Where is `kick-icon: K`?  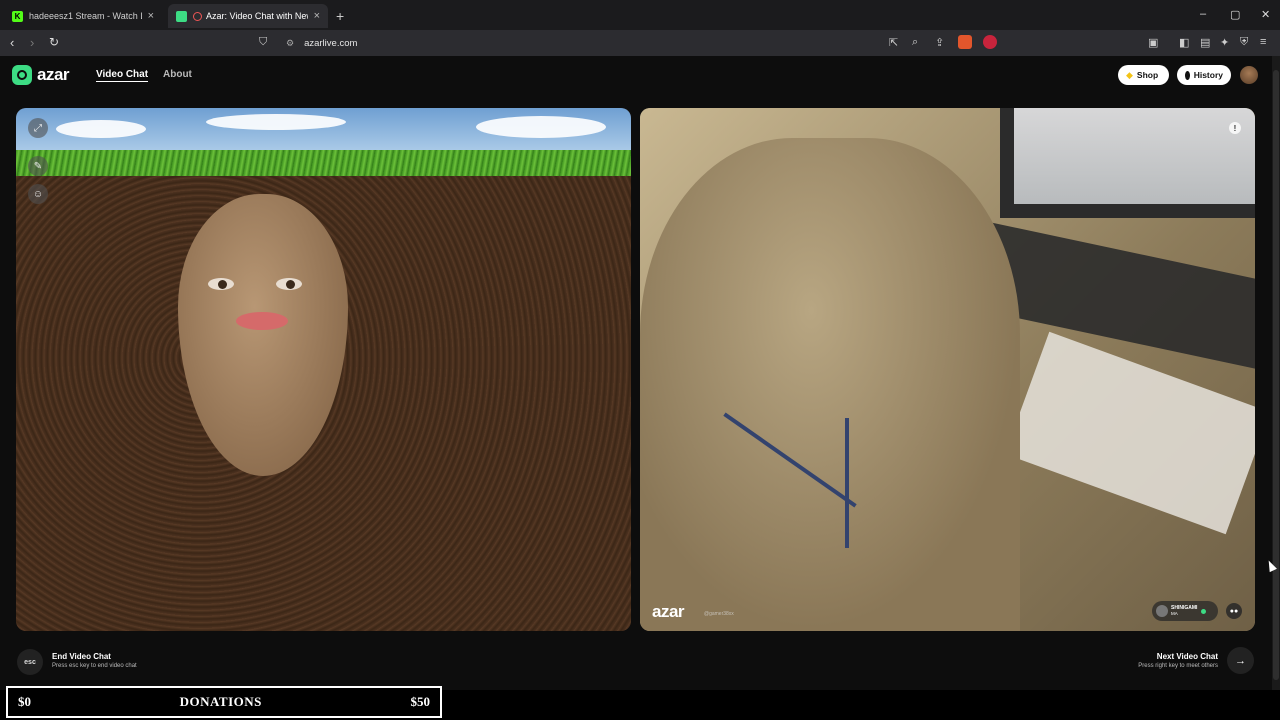 kick-icon: K is located at coordinates (17, 16).